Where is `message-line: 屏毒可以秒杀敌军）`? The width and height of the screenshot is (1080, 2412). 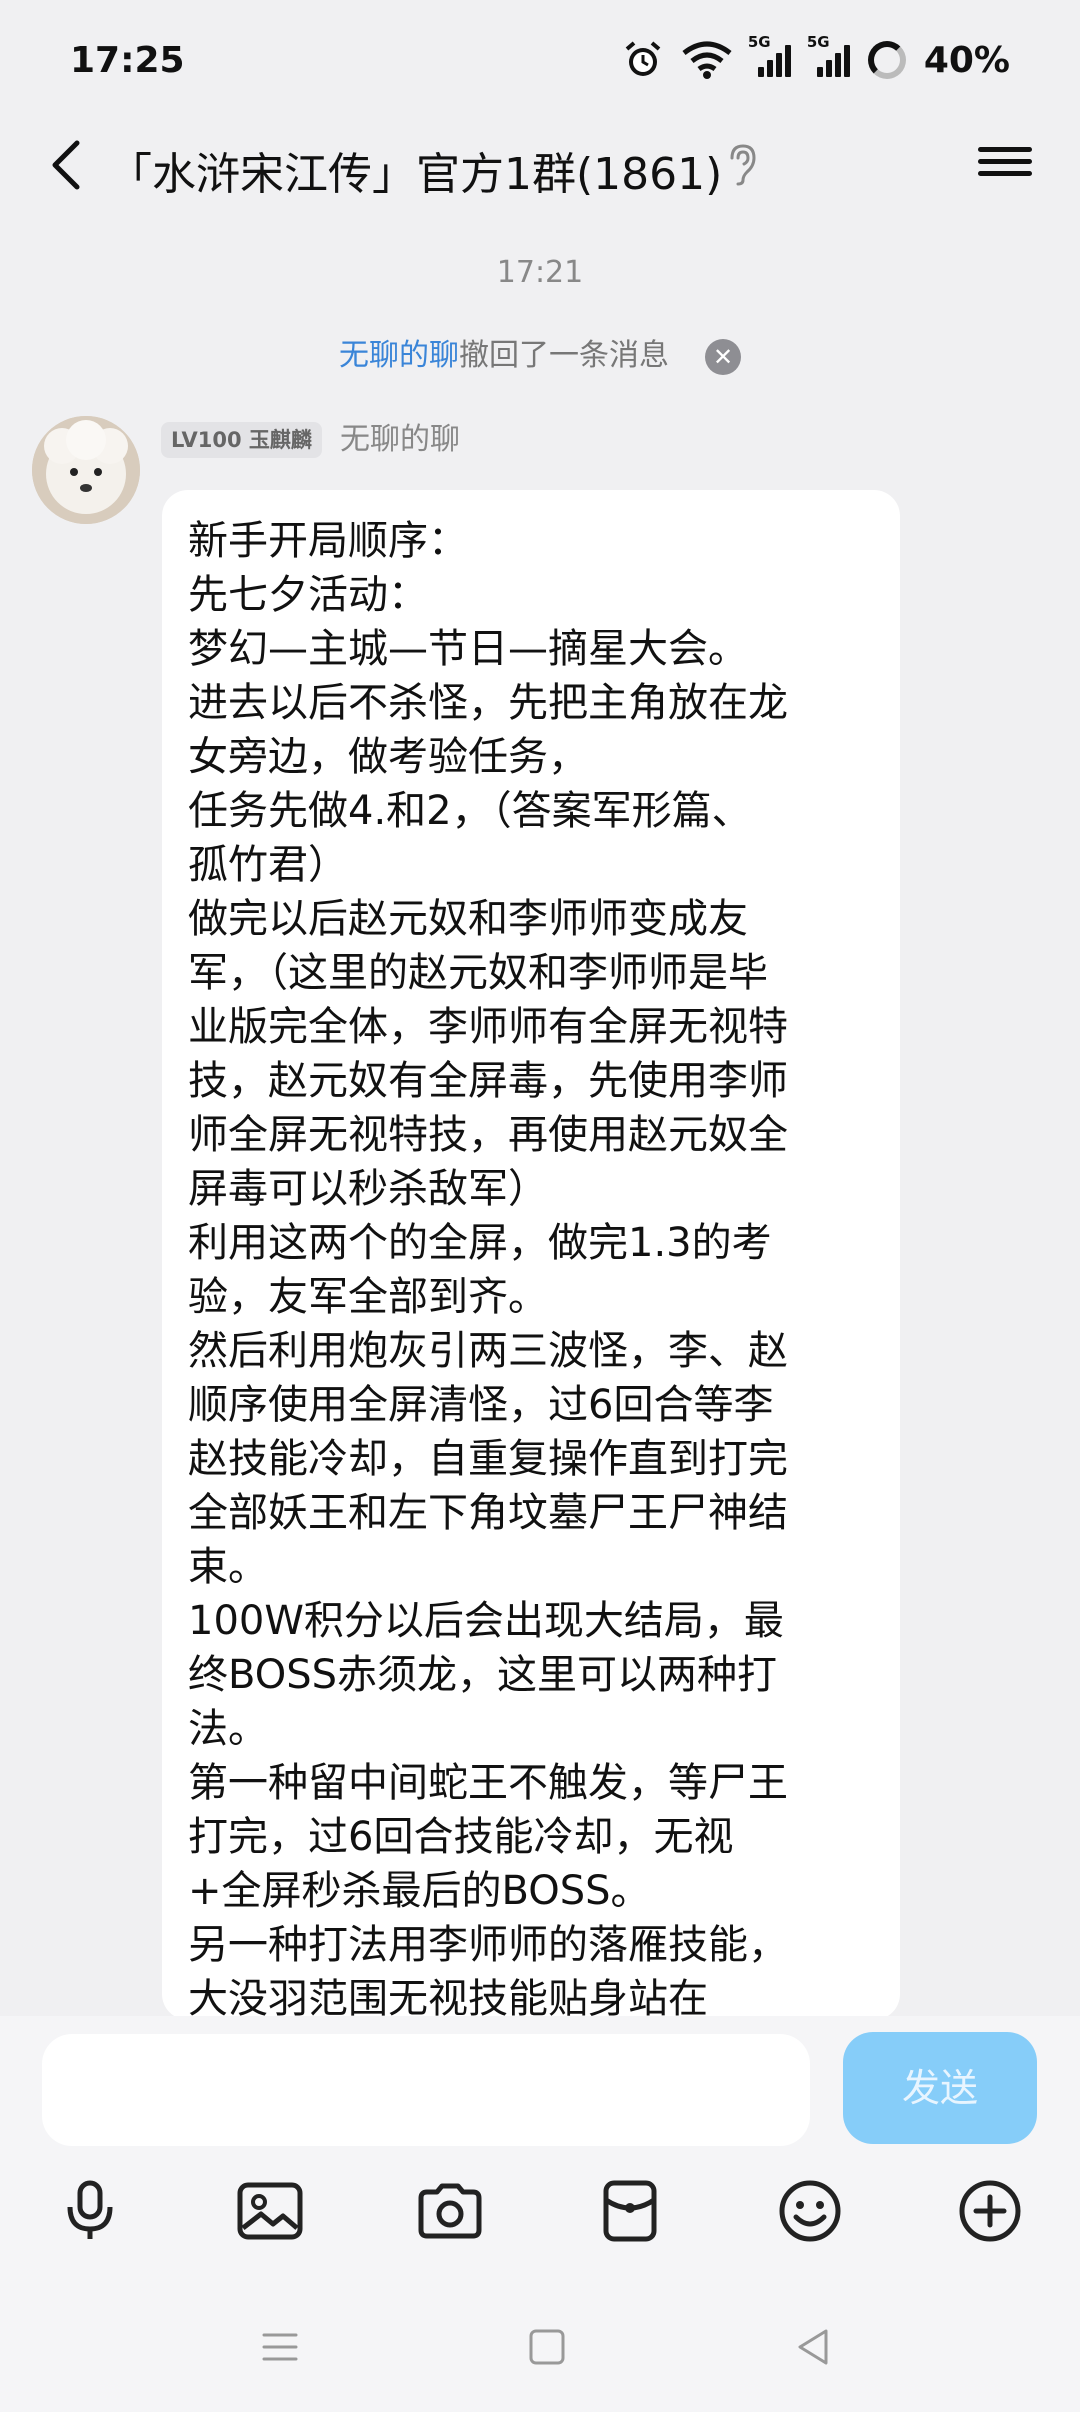
message-line: 屏毒可以秒杀敌军） is located at coordinates (368, 1189).